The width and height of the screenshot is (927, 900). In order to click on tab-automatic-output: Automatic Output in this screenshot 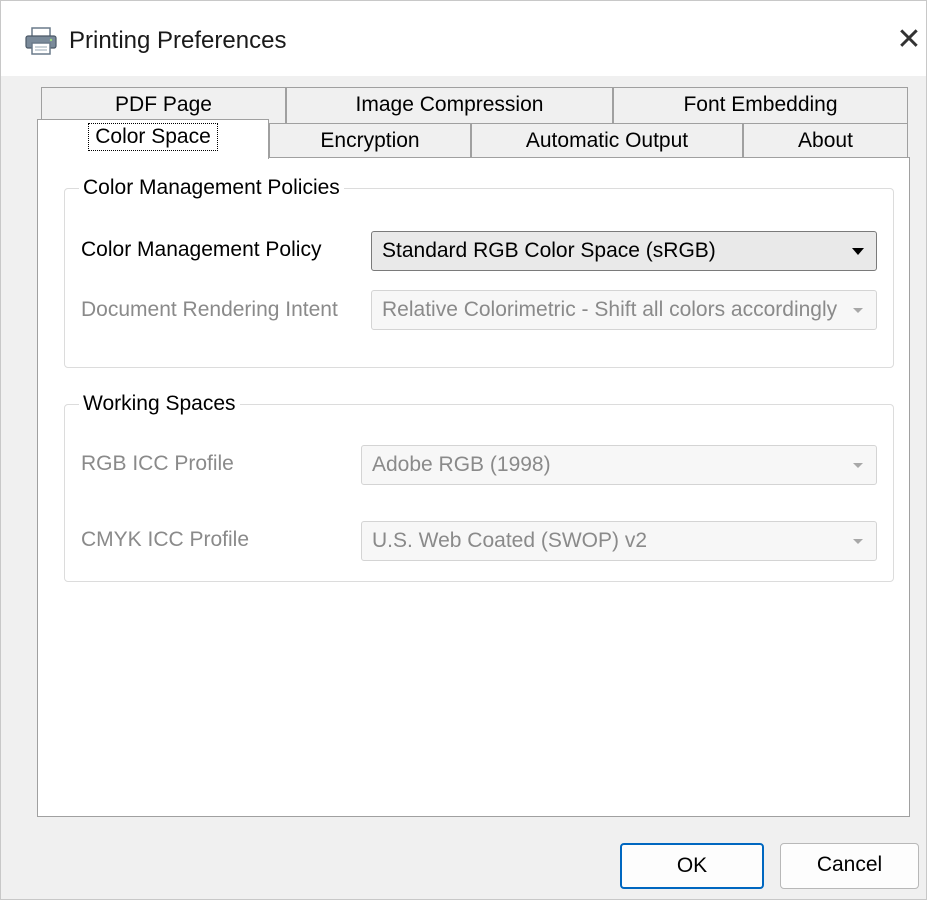, I will do `click(607, 140)`.